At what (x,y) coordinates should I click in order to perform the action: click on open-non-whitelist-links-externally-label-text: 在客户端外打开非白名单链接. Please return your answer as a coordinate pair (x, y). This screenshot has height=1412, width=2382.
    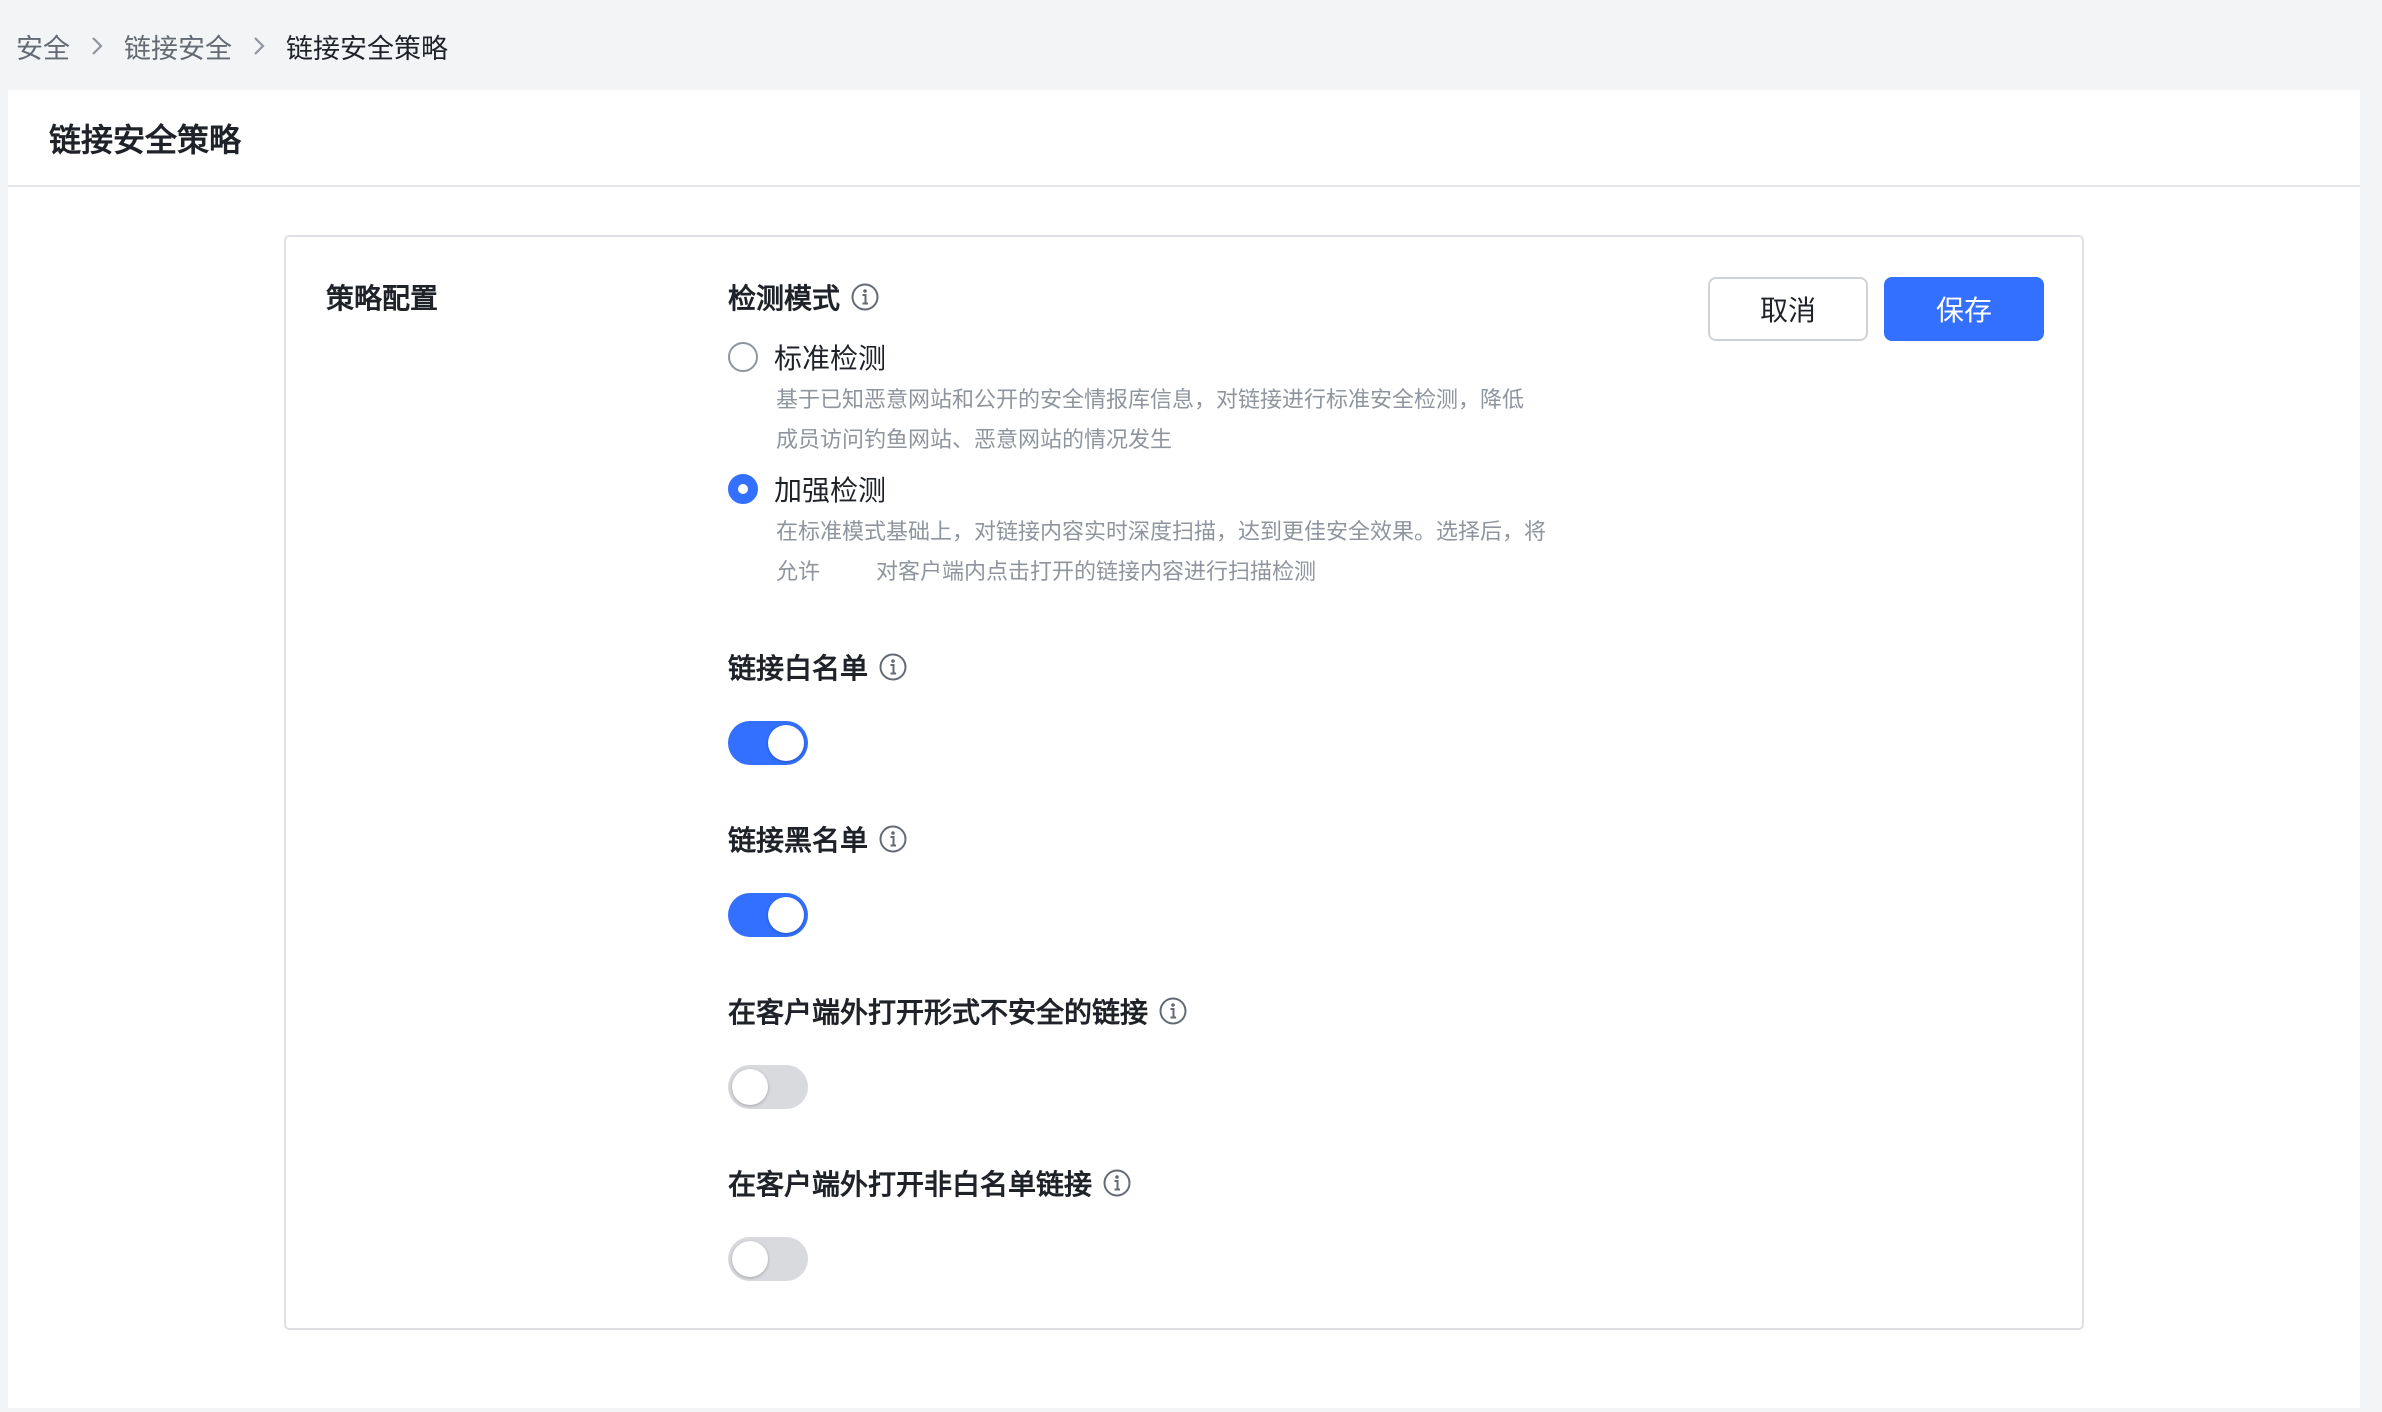
    Looking at the image, I should click on (910, 1184).